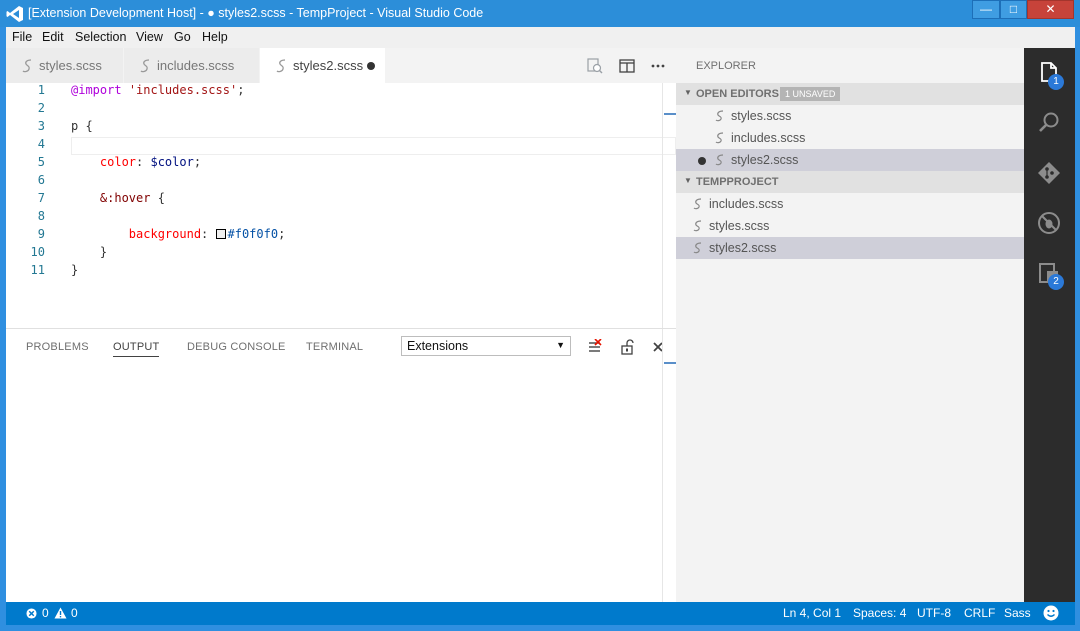 The height and width of the screenshot is (631, 1080). What do you see at coordinates (220, 234) in the screenshot?
I see `color-swatch` at bounding box center [220, 234].